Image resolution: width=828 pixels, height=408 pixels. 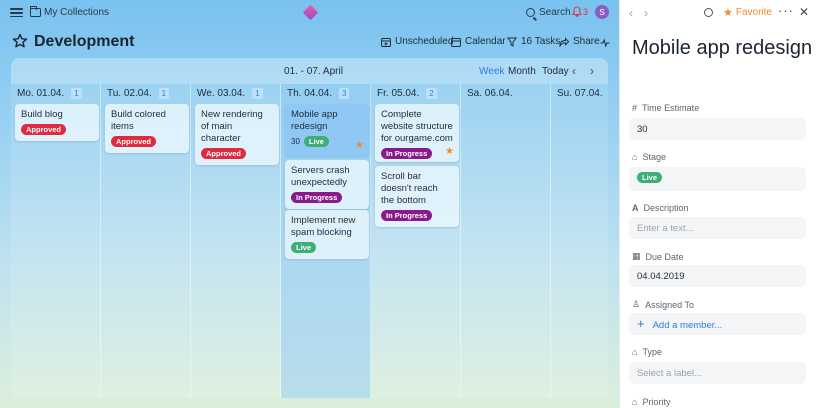 What do you see at coordinates (221, 93) in the screenshot?
I see `day-label: We. 03.04.` at bounding box center [221, 93].